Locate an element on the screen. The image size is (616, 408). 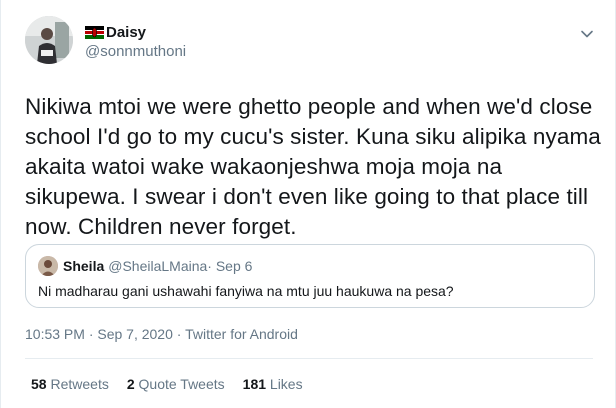
quote-tweets-stat: 2 Quote Tweets is located at coordinates (176, 384).